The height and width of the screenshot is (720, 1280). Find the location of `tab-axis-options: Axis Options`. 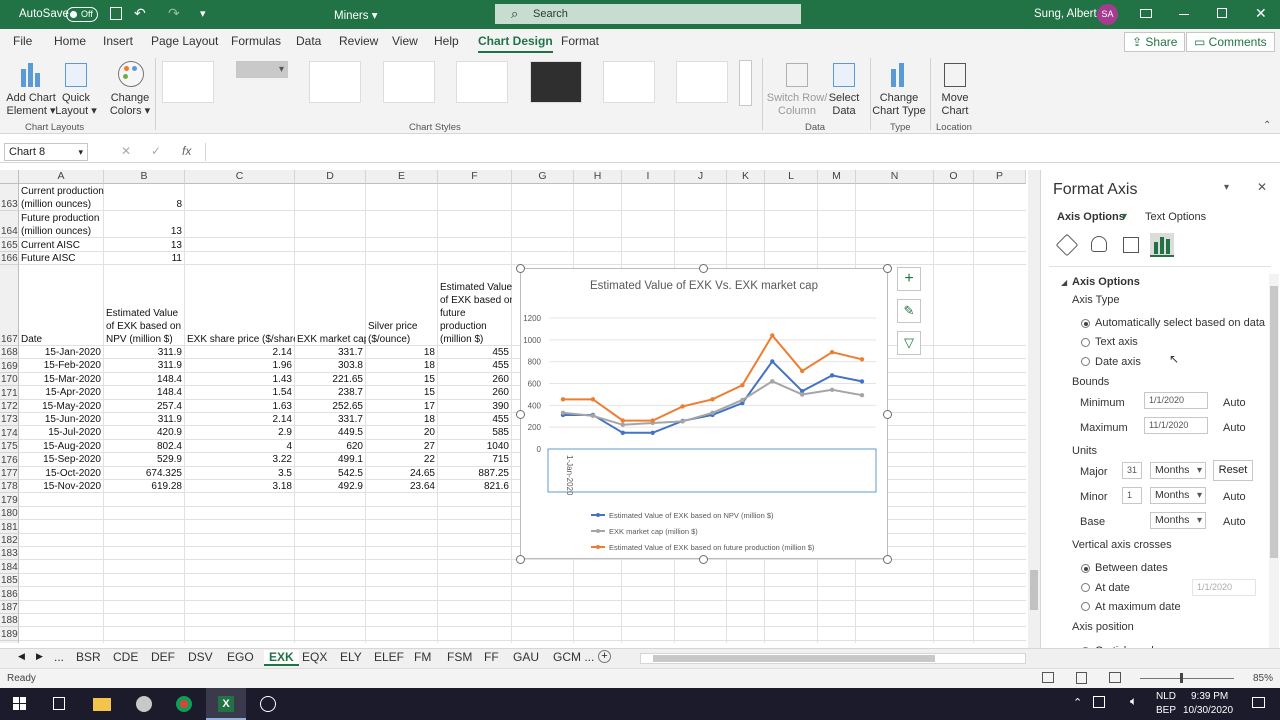

tab-axis-options: Axis Options is located at coordinates (1091, 217).